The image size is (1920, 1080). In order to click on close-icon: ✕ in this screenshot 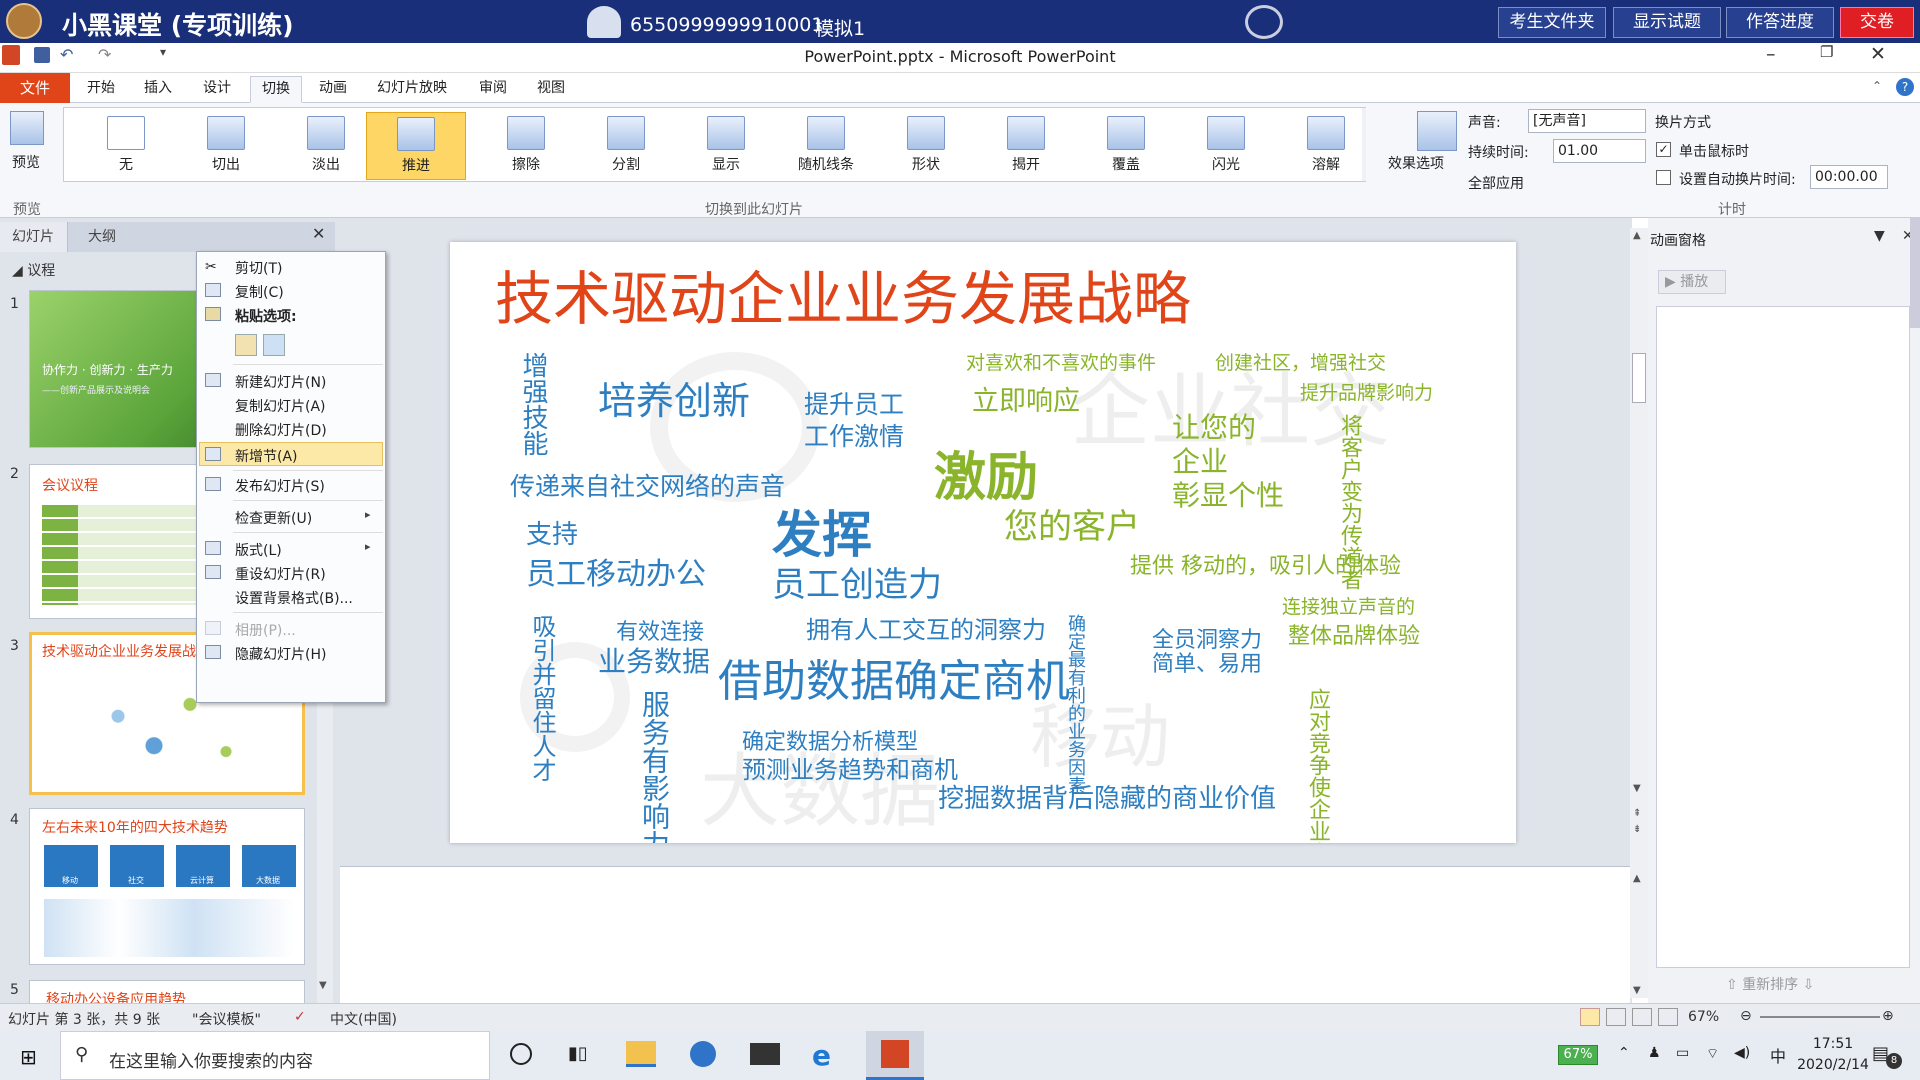, I will do `click(1878, 54)`.